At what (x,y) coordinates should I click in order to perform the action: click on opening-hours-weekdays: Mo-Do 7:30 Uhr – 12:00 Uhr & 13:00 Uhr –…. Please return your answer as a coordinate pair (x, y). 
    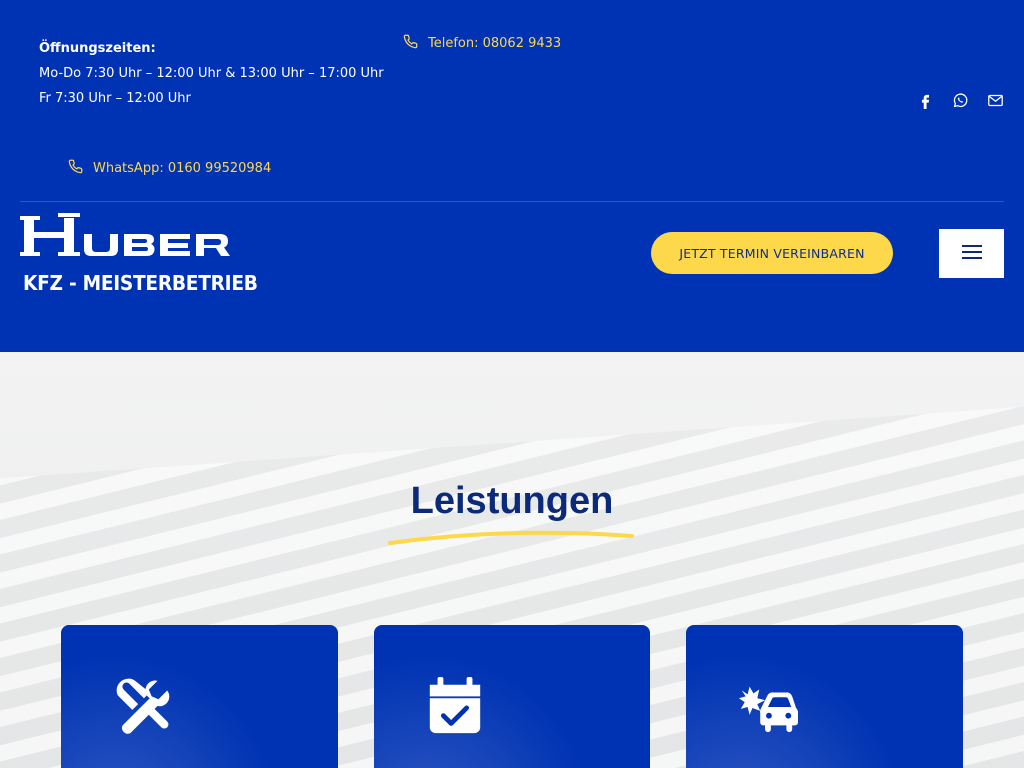
    Looking at the image, I should click on (211, 73).